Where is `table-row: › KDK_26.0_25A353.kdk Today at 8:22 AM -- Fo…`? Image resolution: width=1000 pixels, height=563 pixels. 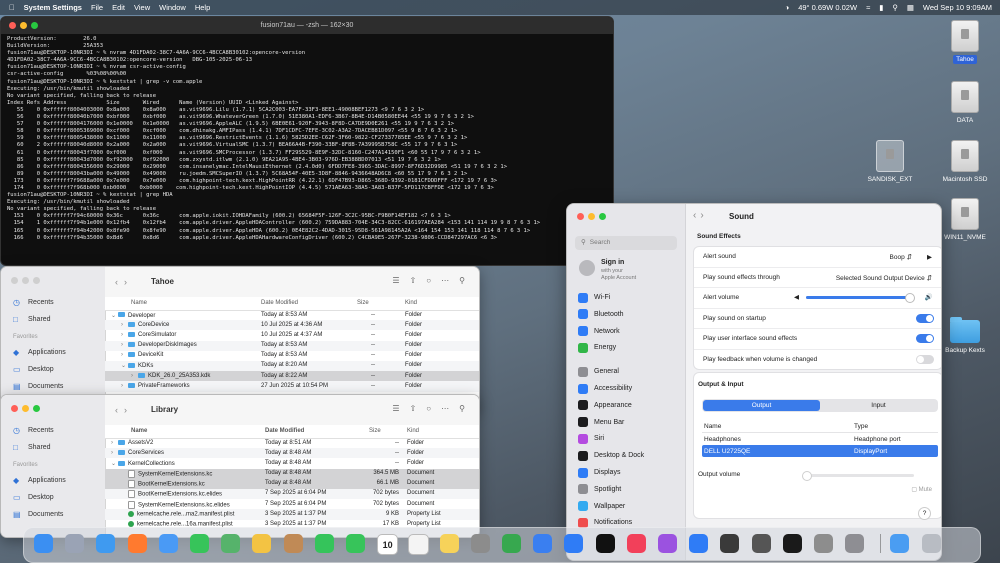
table-row: › KDK_26.0_25A353.kdk Today at 8:22 AM -- Fo… is located at coordinates (292, 376).